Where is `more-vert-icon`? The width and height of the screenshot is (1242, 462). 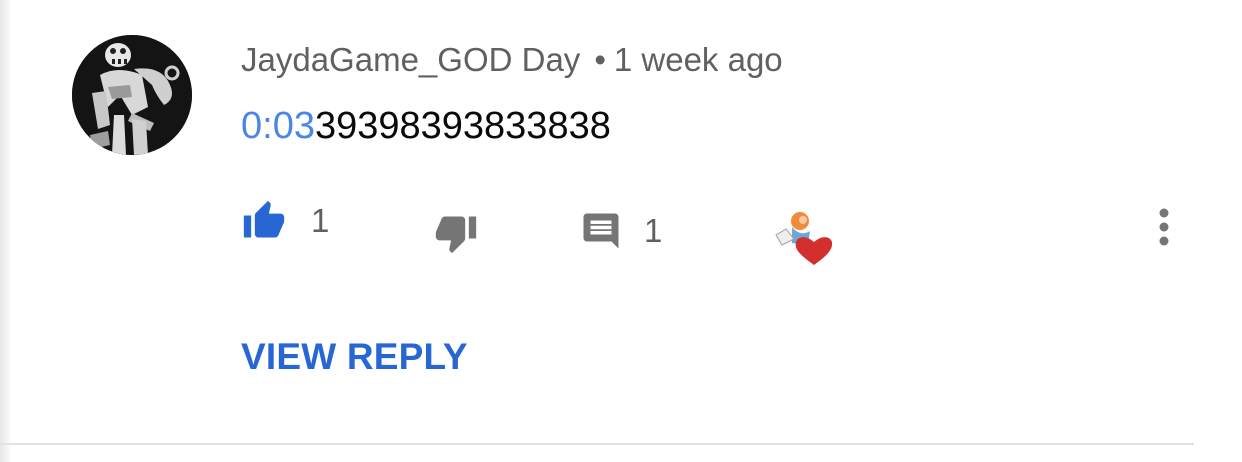 more-vert-icon is located at coordinates (1164, 227).